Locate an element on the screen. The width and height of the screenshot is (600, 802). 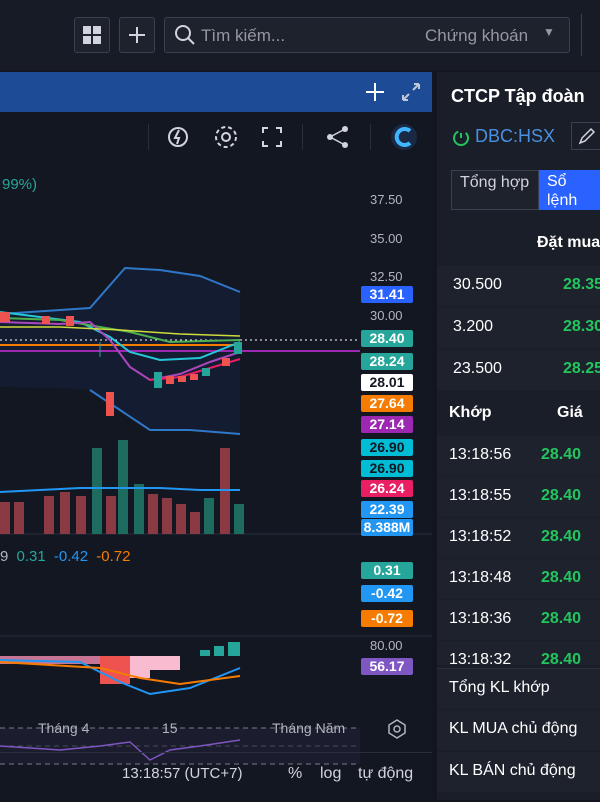
pencil-icon is located at coordinates (587, 136).